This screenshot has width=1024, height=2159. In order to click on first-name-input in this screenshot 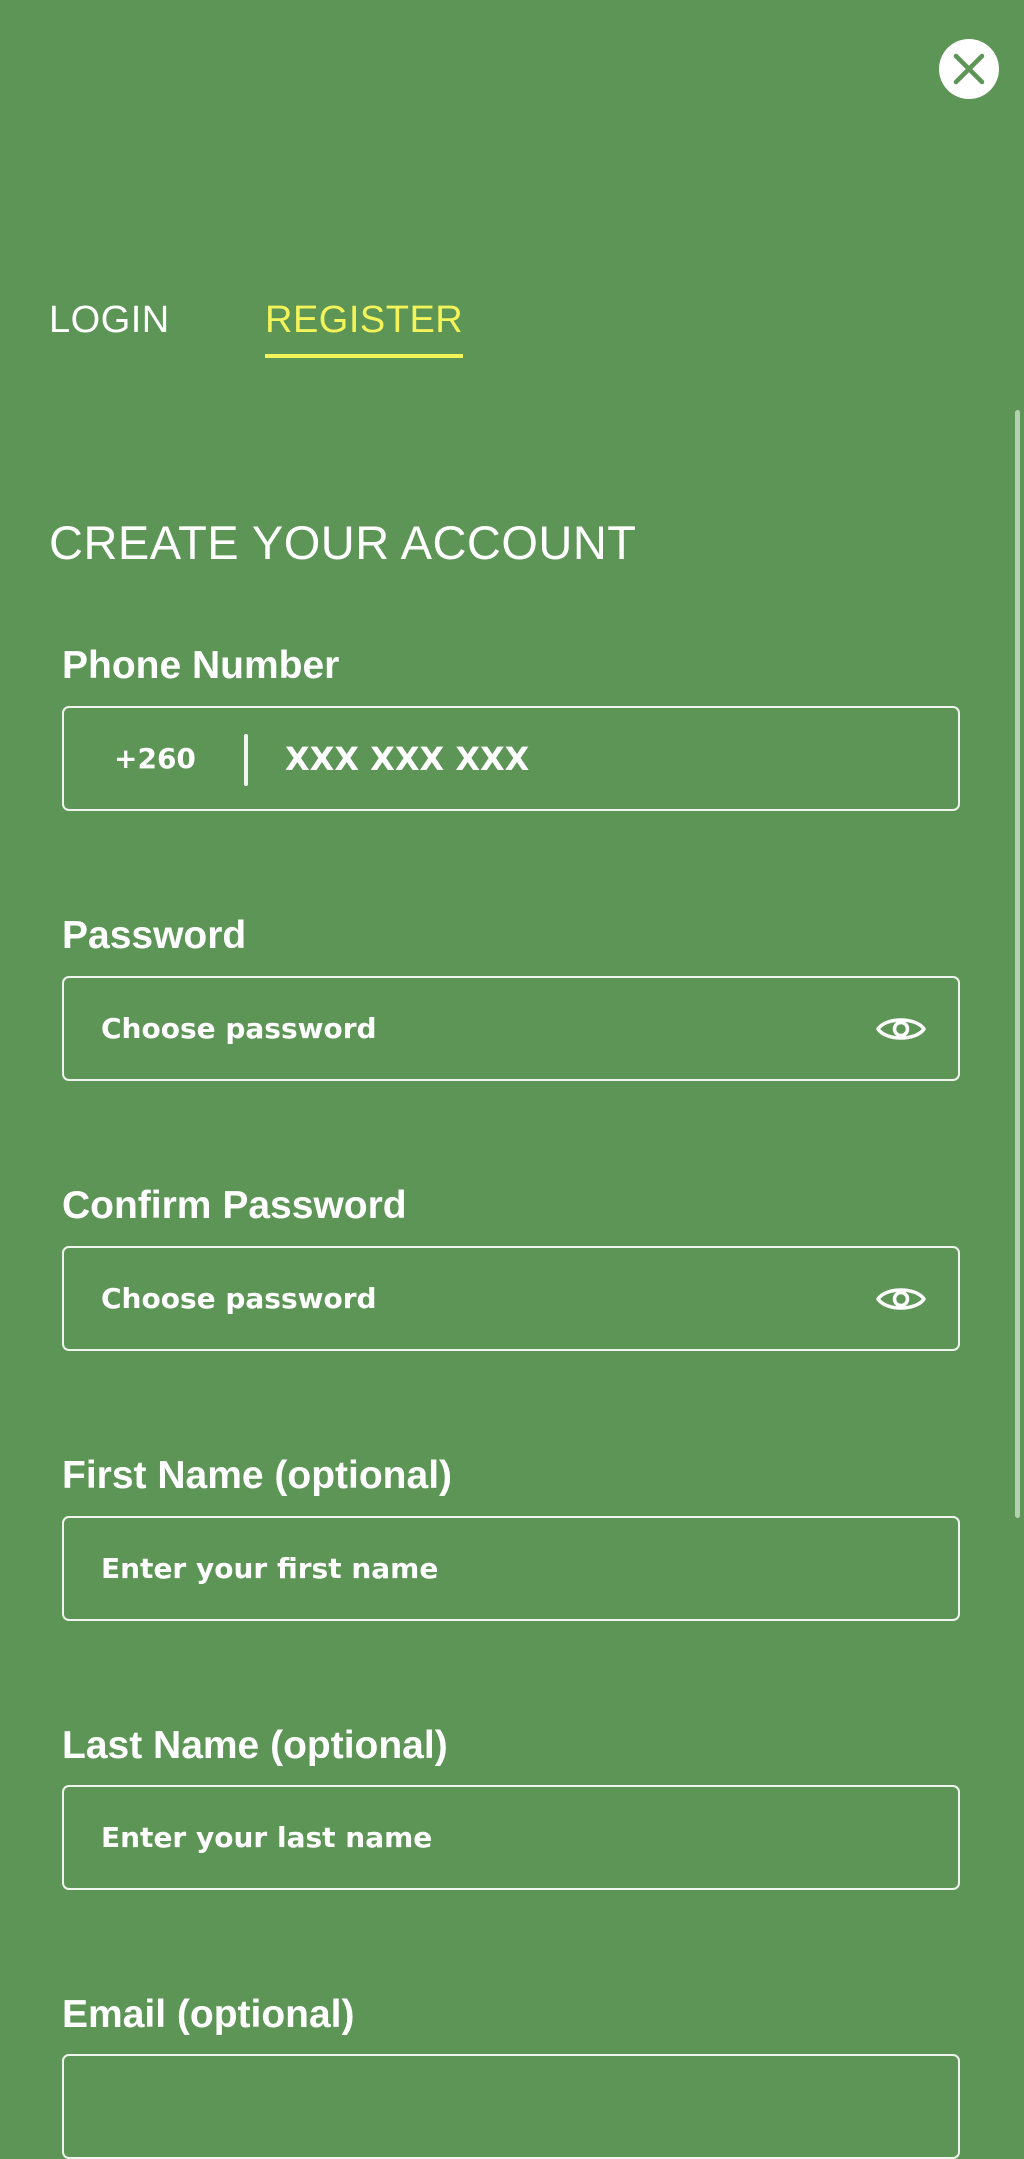, I will do `click(511, 1568)`.